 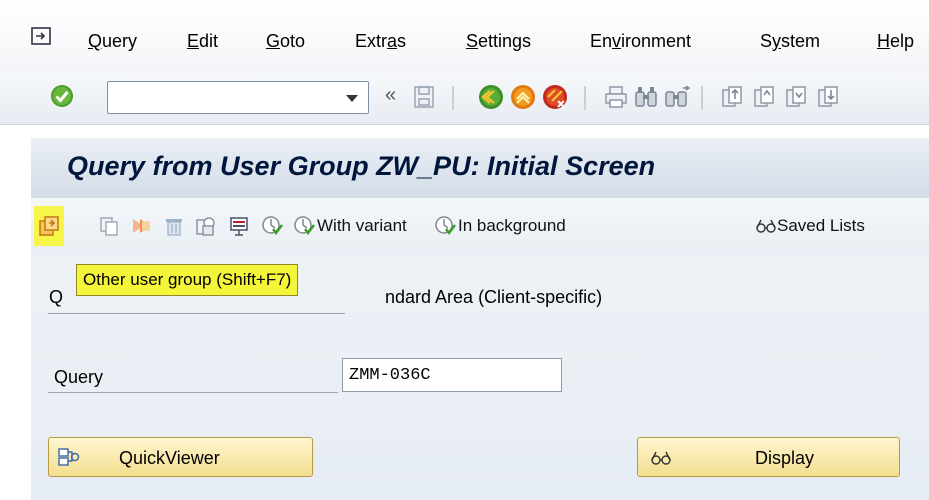 What do you see at coordinates (790, 41) in the screenshot?
I see `menu-system: System` at bounding box center [790, 41].